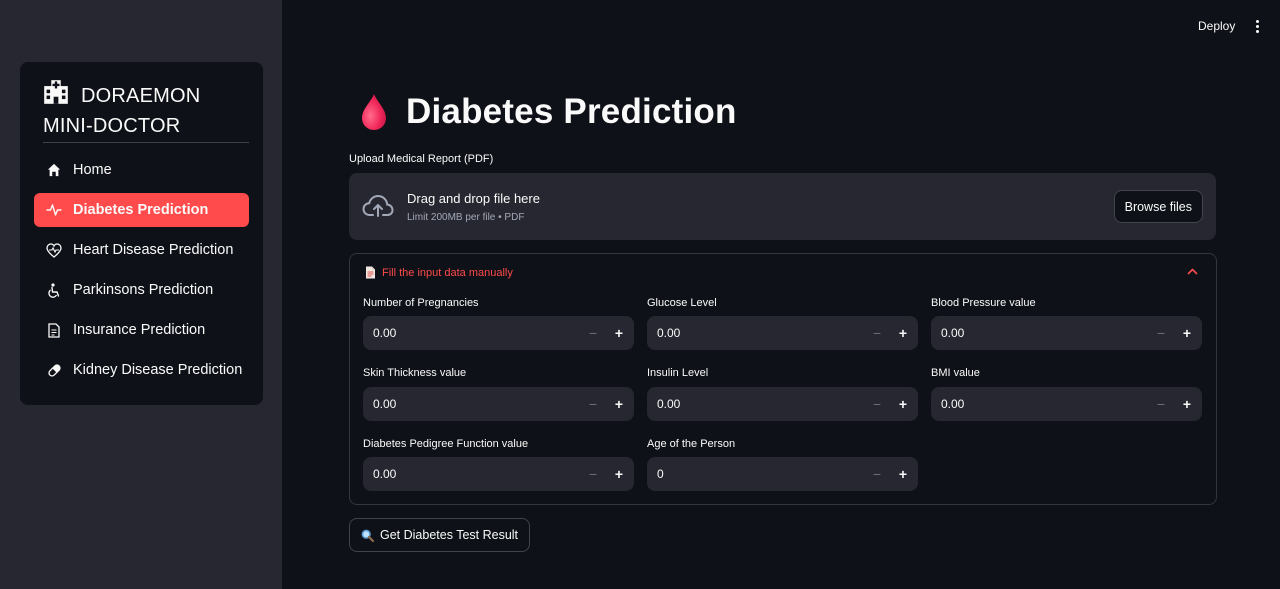  I want to click on browse-files-button: Browse files, so click(1158, 206).